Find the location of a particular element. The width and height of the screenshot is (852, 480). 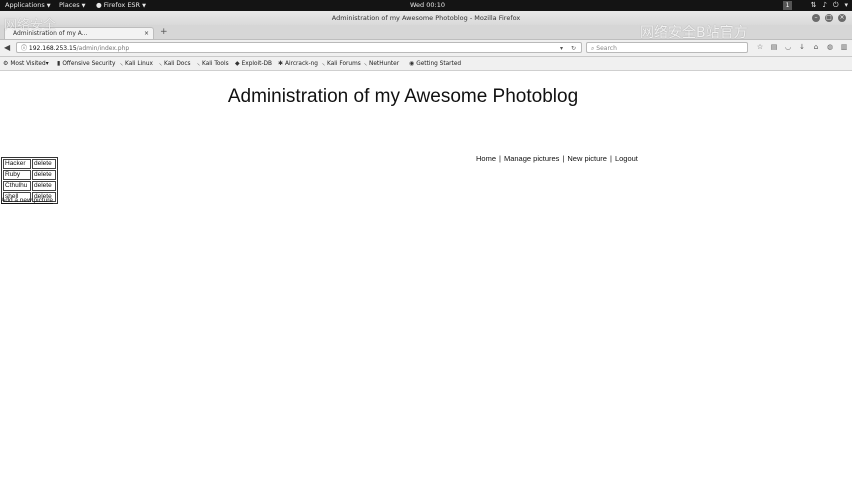

download-icon: ↓ is located at coordinates (802, 47).